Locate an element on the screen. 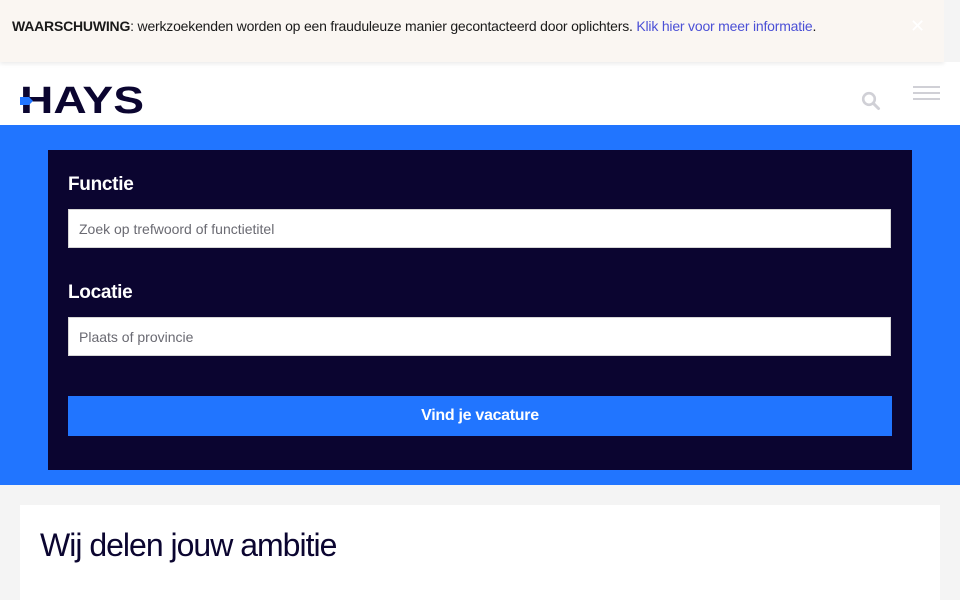 The width and height of the screenshot is (960, 600). find-vacancy-button: Vind je vacature is located at coordinates (480, 416).